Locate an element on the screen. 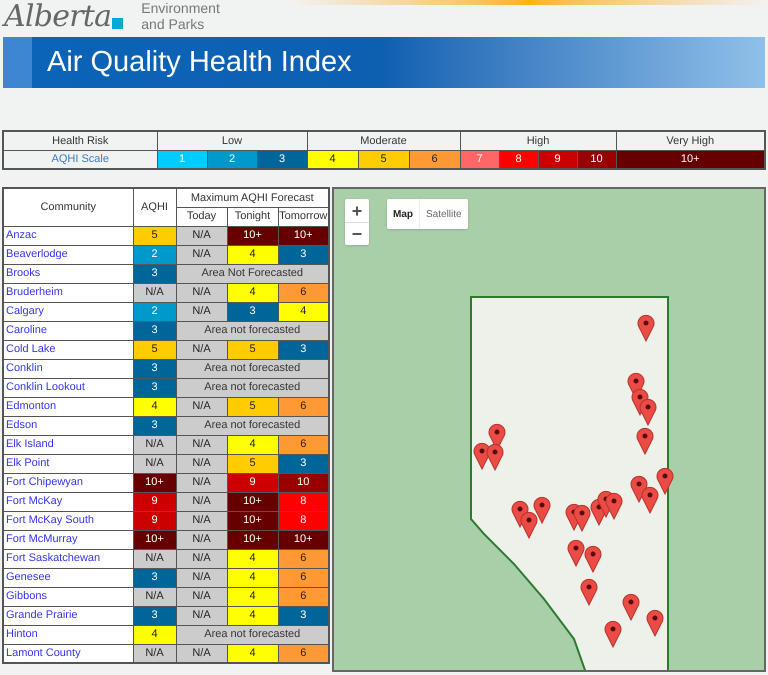  map-type-tab: Satellite is located at coordinates (443, 214).